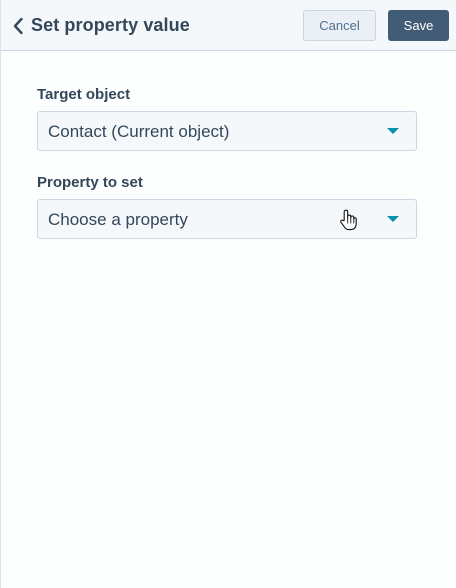  What do you see at coordinates (90, 182) in the screenshot?
I see `property-to-set-label: Property to set` at bounding box center [90, 182].